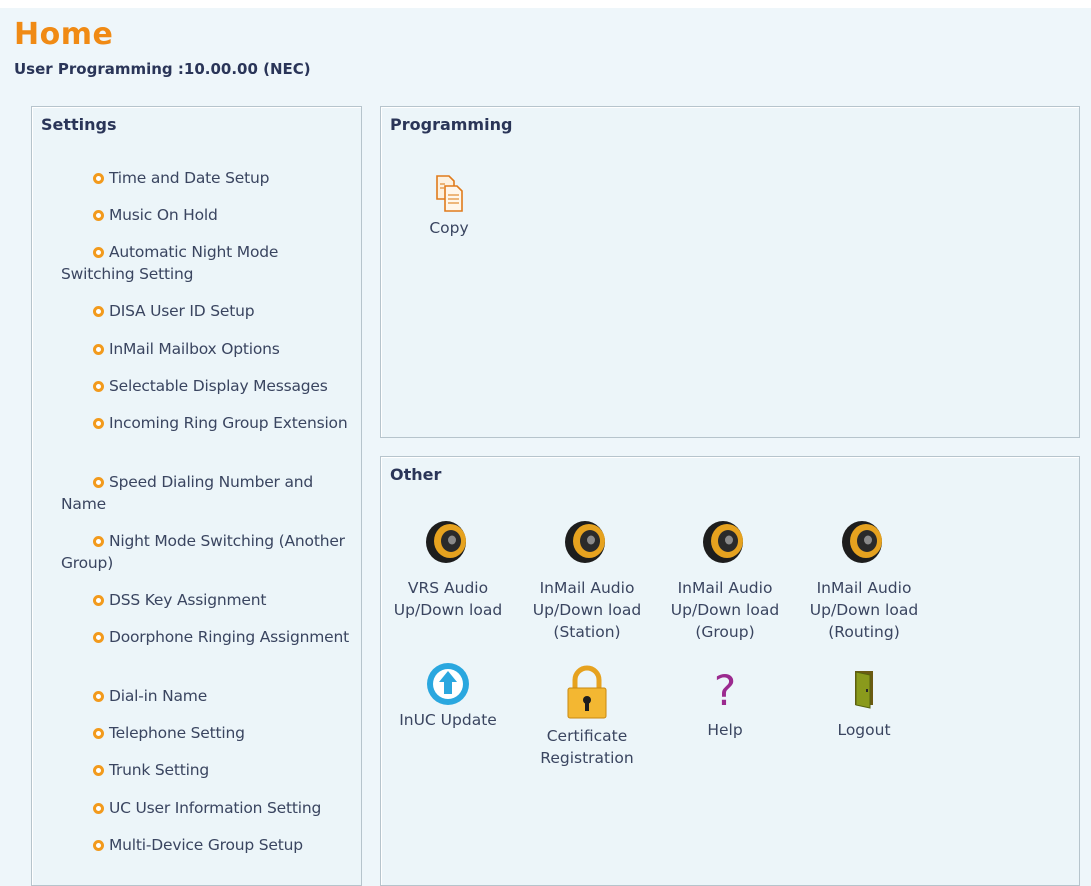 The image size is (1091, 886). Describe the element at coordinates (158, 696) in the screenshot. I see `settings-item-label: Dial-in Name` at that location.